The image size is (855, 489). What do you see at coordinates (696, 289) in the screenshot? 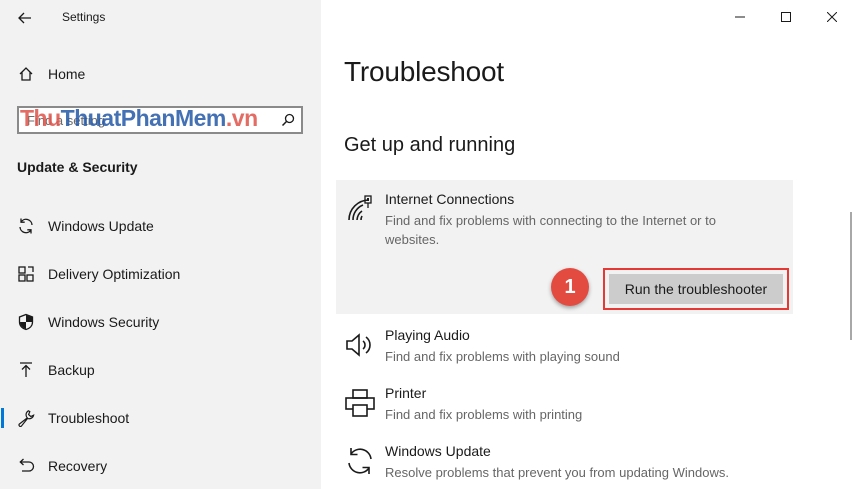
I see `run-troubleshooter-button: Run the troubleshooter` at bounding box center [696, 289].